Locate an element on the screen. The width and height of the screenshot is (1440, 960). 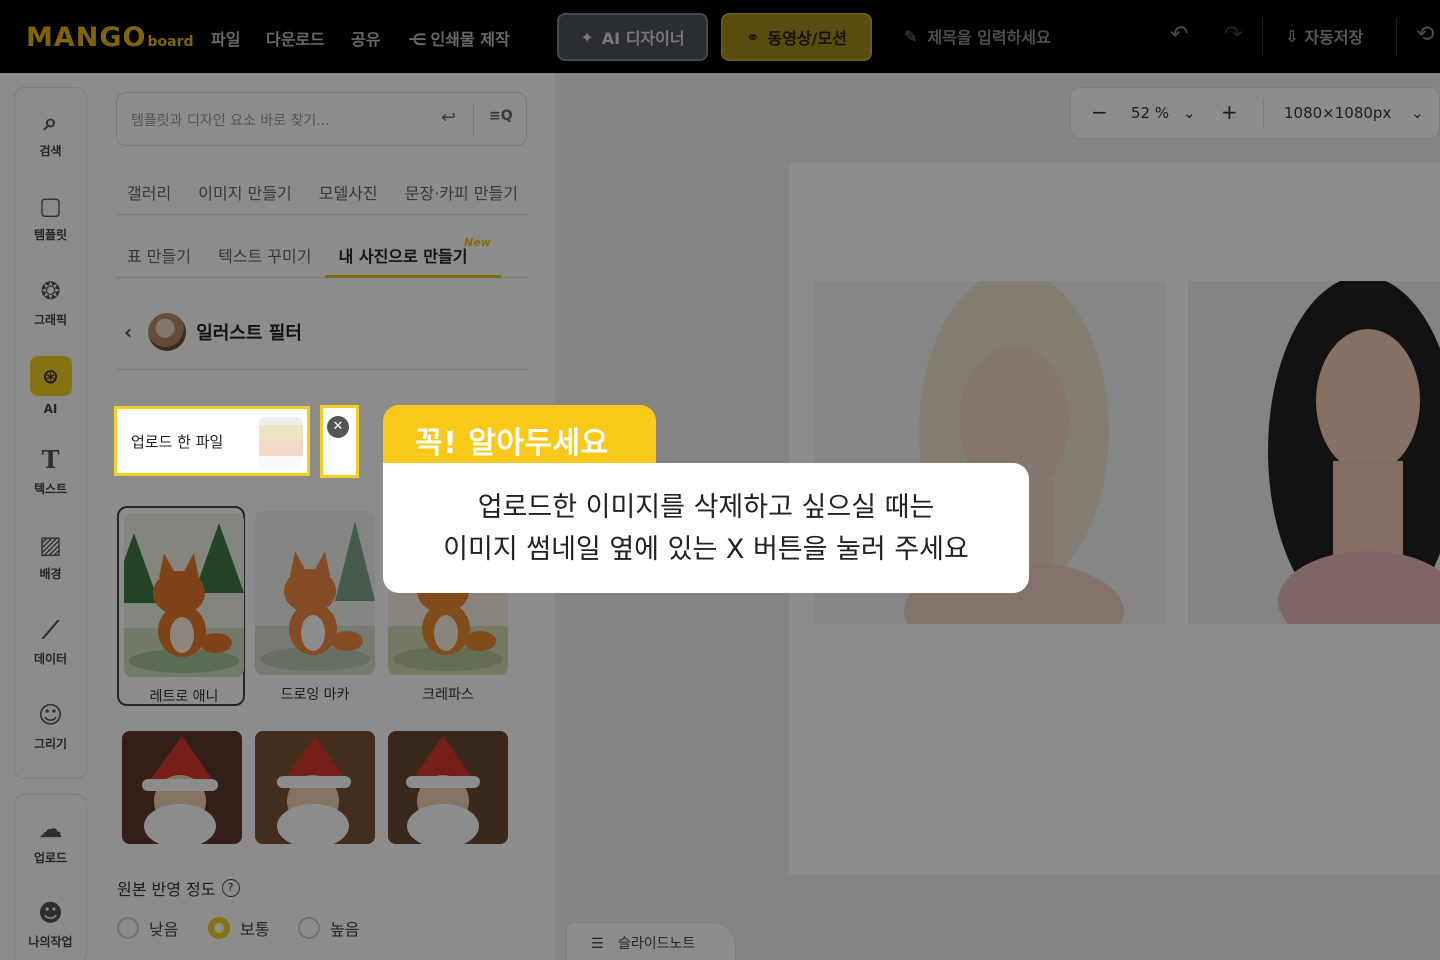
tip-heading: 꼭! 알아두세요 is located at coordinates (519, 436).